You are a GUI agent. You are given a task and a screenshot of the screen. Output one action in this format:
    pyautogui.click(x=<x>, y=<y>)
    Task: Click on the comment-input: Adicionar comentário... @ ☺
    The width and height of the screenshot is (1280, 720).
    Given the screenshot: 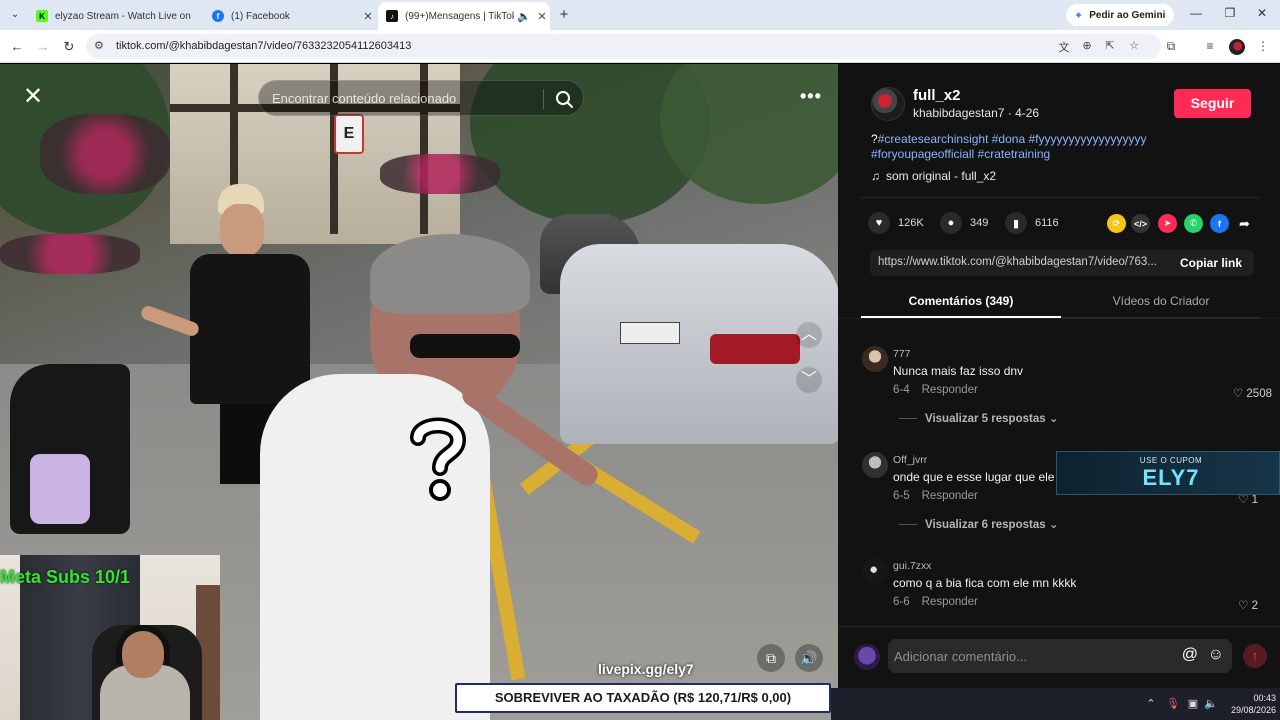 What is the action you would take?
    pyautogui.click(x=1060, y=656)
    